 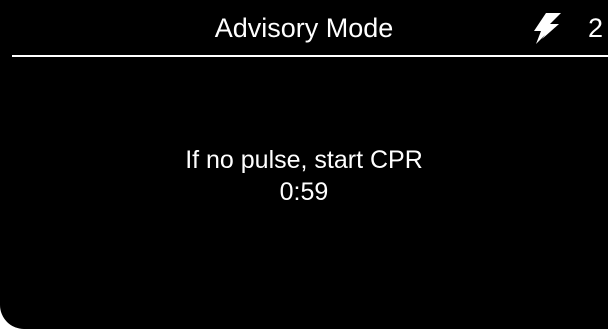 I want to click on countdown-timer: 0:59, so click(x=304, y=192).